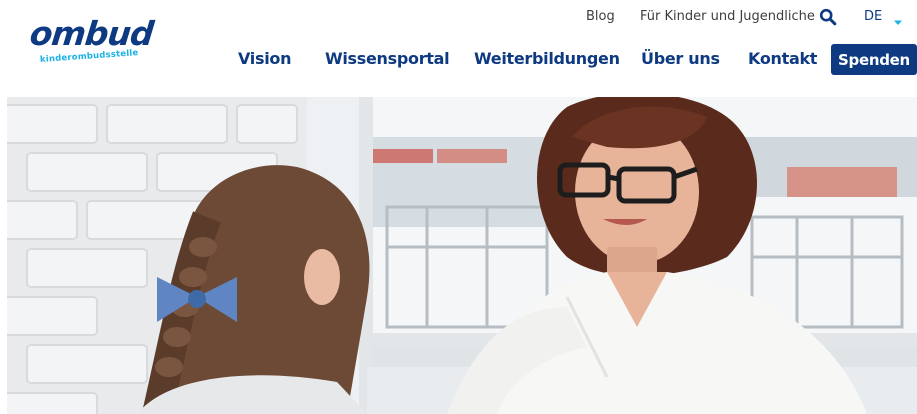 Image resolution: width=917 pixels, height=414 pixels. I want to click on nav-item-weiterbildungen: Weiterbildungen, so click(547, 58).